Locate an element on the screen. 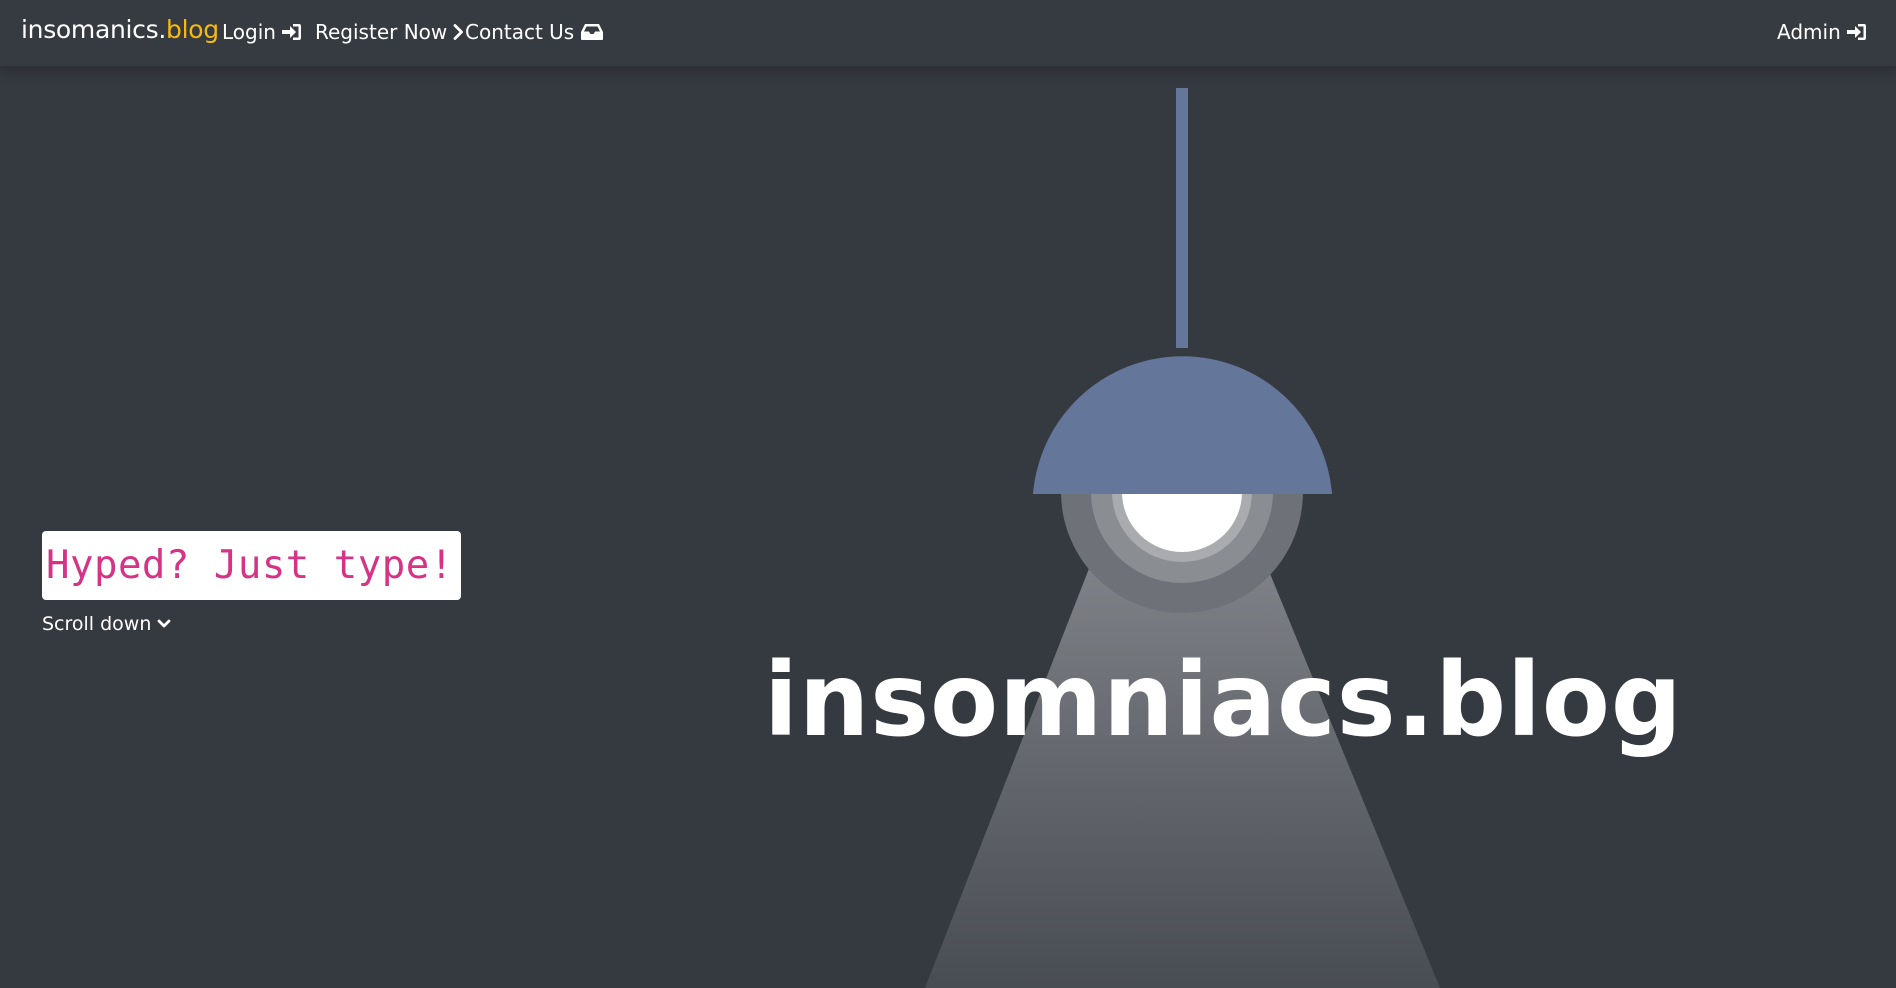  brand-accent: blog is located at coordinates (192, 29).